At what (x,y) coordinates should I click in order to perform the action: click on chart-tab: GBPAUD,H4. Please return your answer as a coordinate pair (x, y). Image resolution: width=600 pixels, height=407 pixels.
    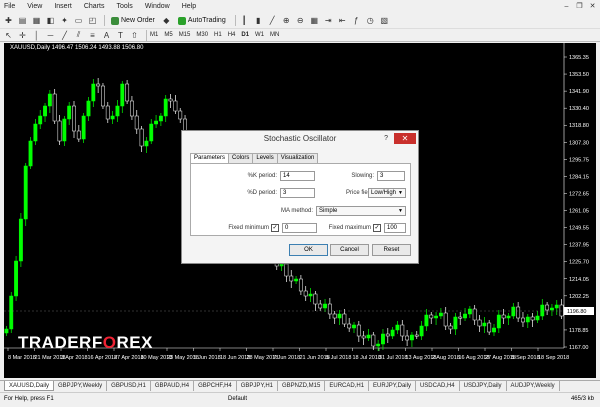
    Looking at the image, I should click on (173, 386).